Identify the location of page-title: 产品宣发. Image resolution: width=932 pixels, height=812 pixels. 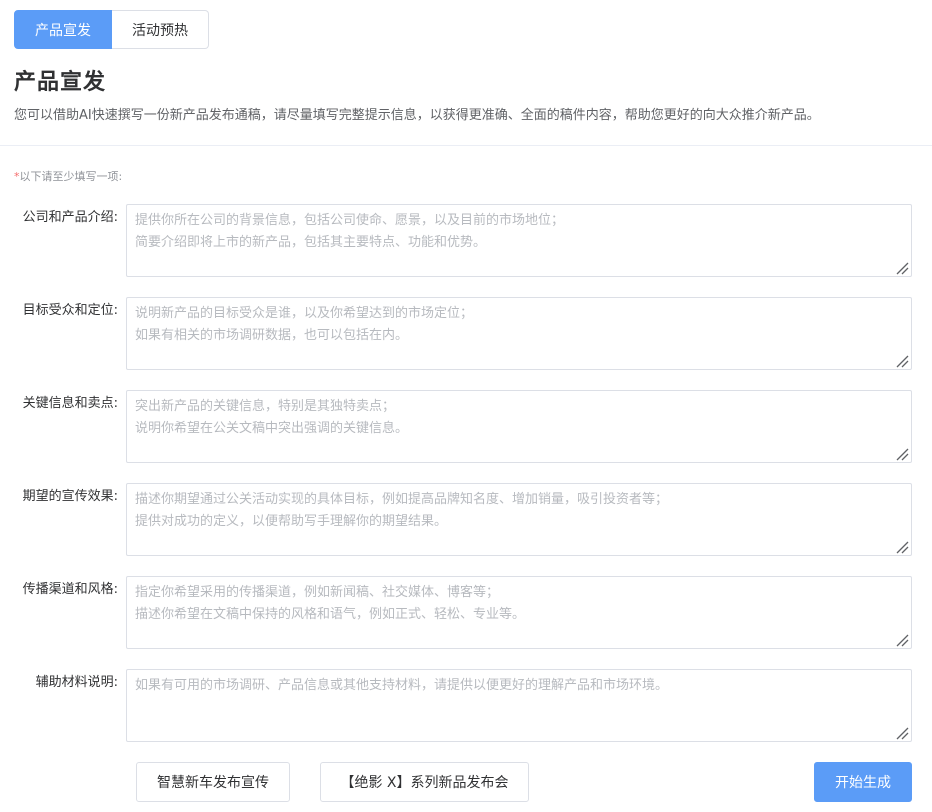
(60, 82).